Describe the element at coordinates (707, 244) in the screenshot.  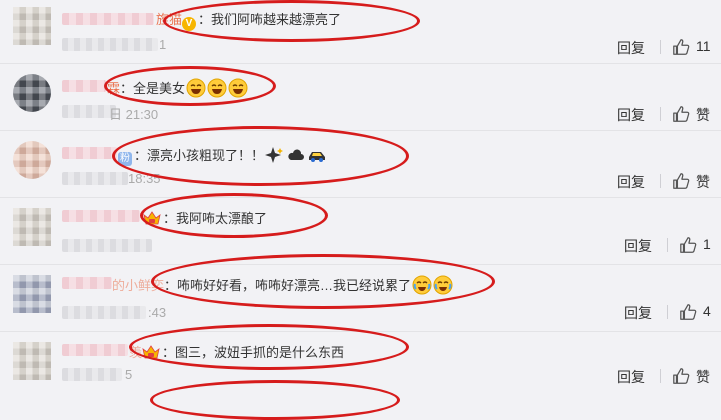
I see `like-count: 1` at that location.